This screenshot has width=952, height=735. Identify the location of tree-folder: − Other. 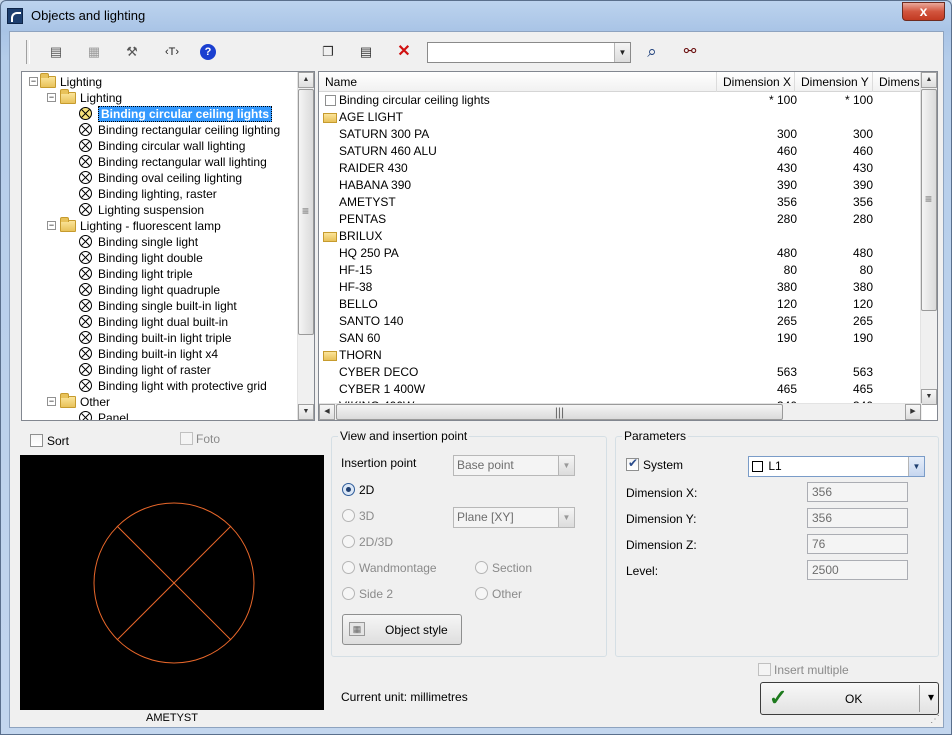
(160, 401).